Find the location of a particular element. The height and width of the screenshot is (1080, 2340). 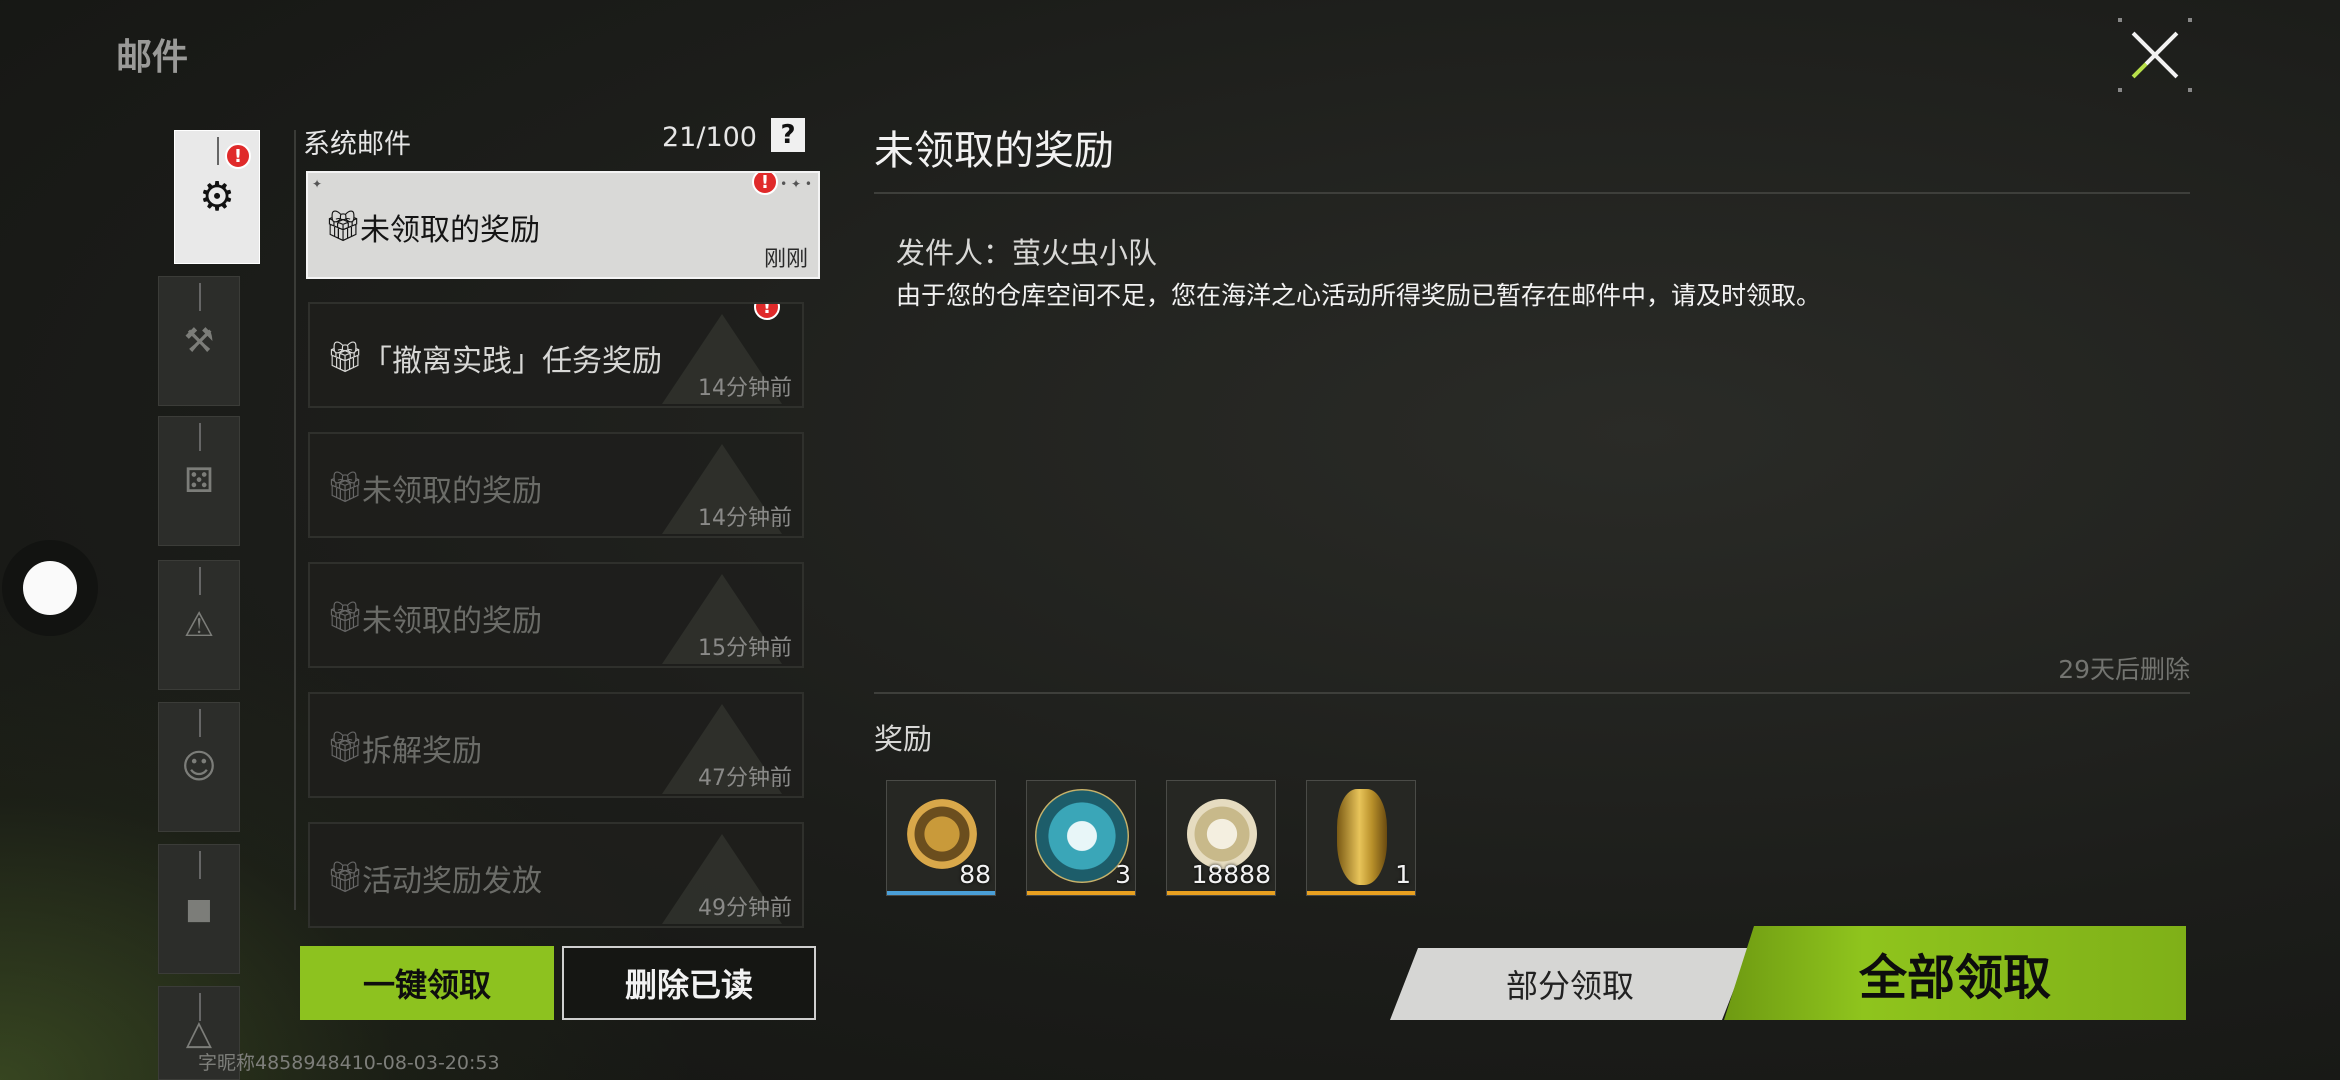

gear-icon: ⚙ is located at coordinates (217, 197).